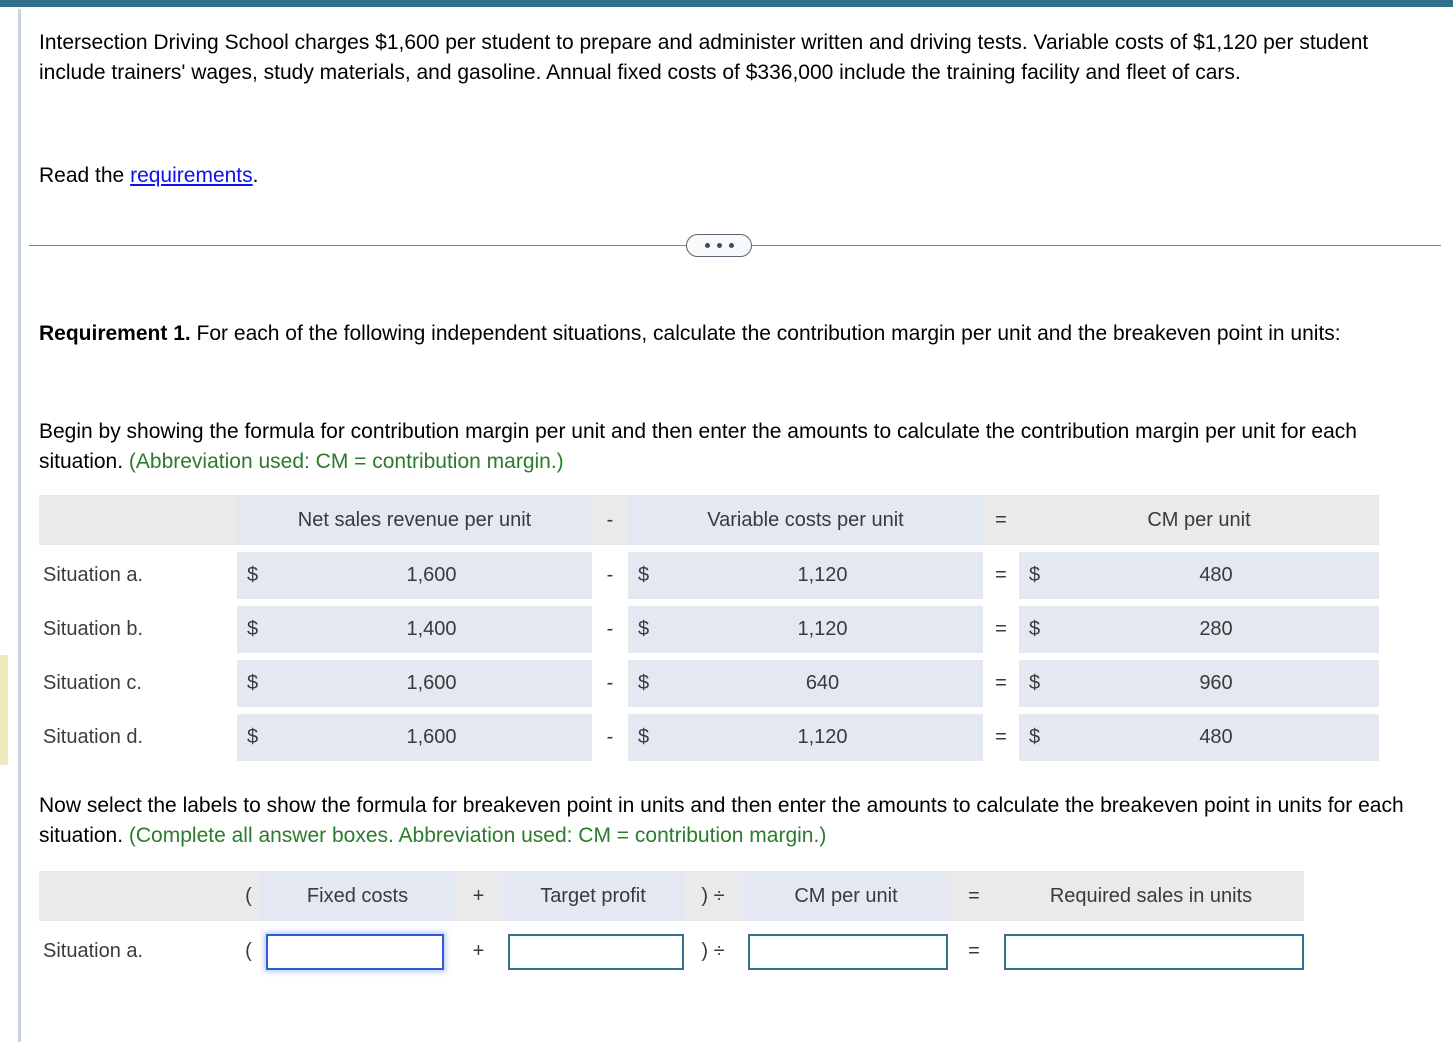 The image size is (1453, 1054). I want to click on close-paren-divide-a: ) ÷, so click(713, 951).